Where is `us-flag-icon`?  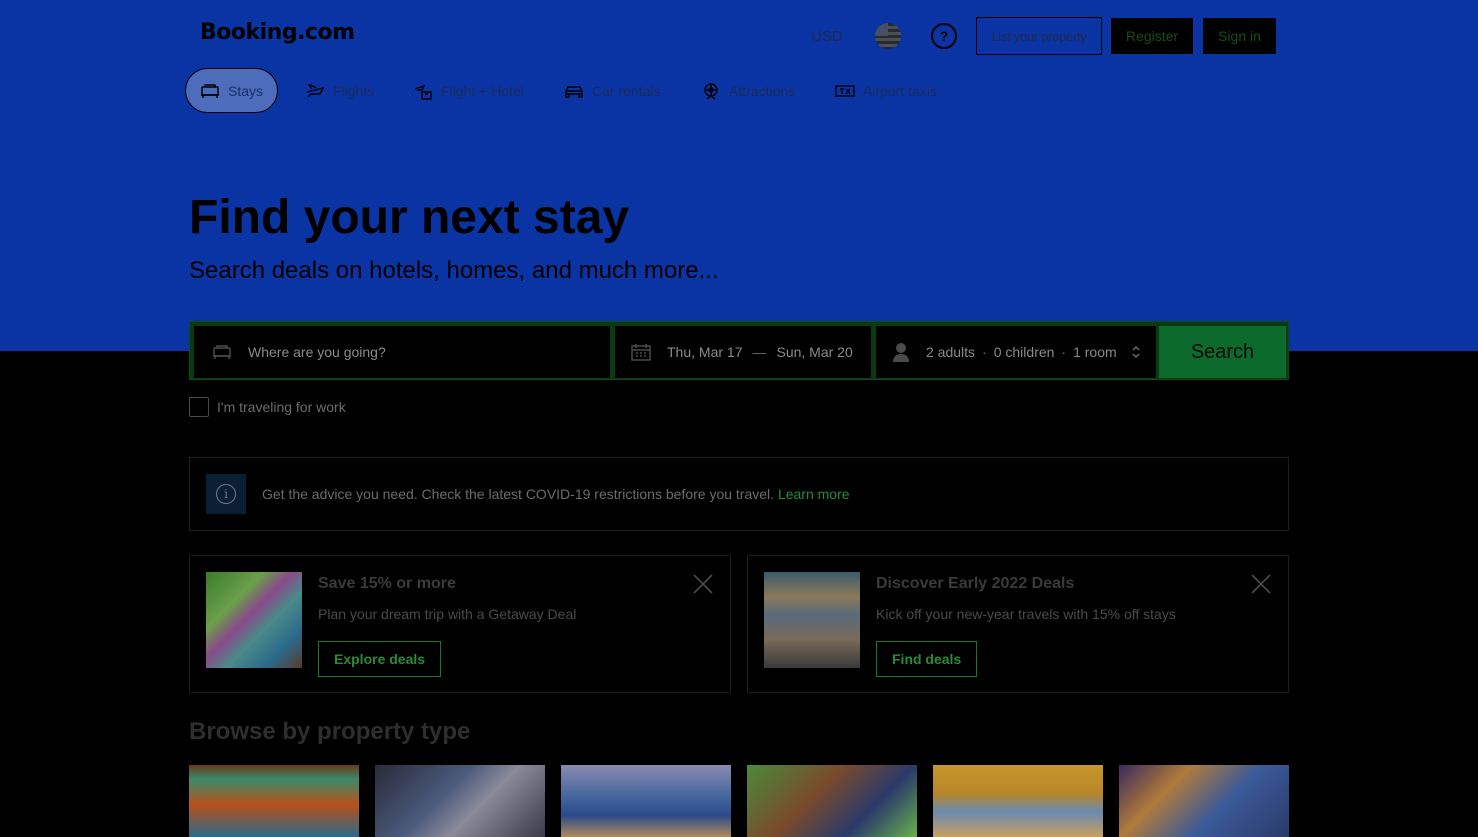 us-flag-icon is located at coordinates (888, 36).